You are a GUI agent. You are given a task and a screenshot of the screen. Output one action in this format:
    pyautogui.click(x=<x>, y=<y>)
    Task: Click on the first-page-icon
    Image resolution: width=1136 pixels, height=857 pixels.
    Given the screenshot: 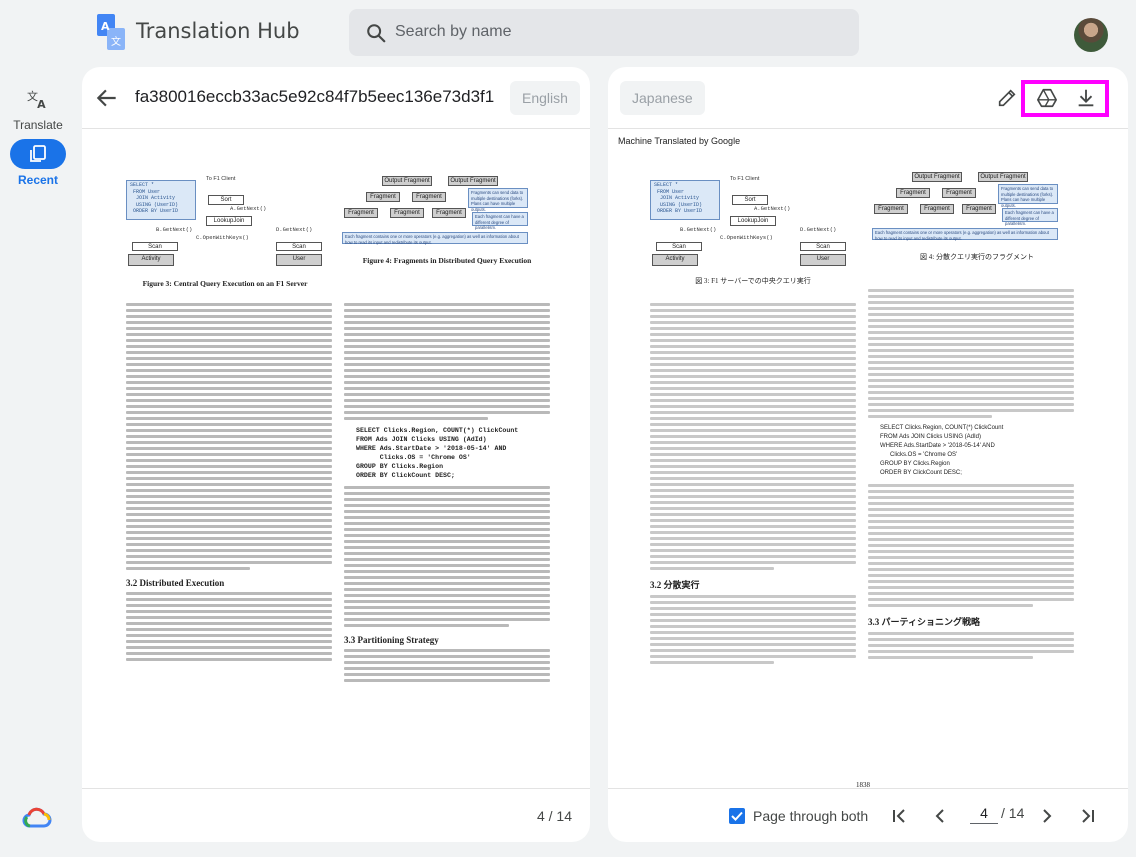 What is the action you would take?
    pyautogui.click(x=900, y=816)
    